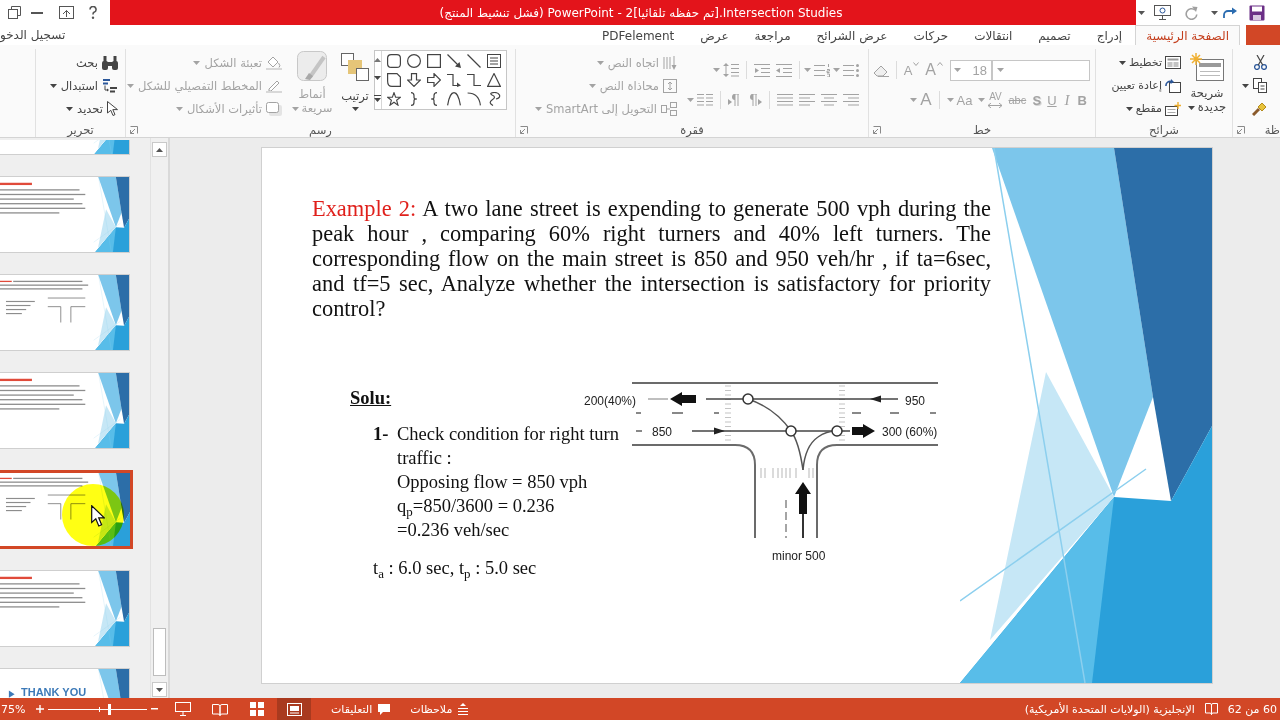 The image size is (1280, 720). I want to click on bullets-icon, so click(851, 70).